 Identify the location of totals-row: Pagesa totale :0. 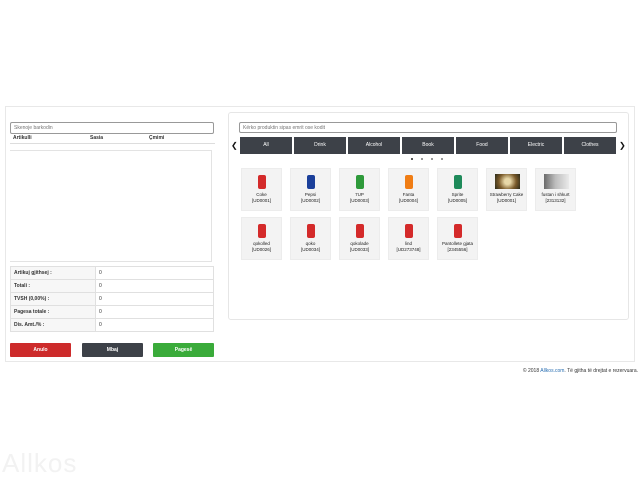
(112, 312).